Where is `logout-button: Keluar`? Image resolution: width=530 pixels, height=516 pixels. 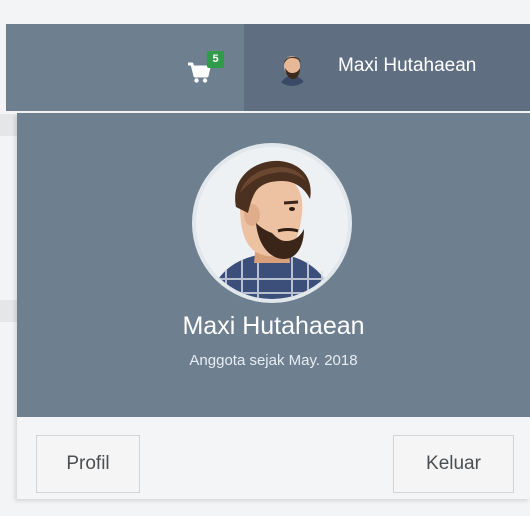
logout-button: Keluar is located at coordinates (453, 464).